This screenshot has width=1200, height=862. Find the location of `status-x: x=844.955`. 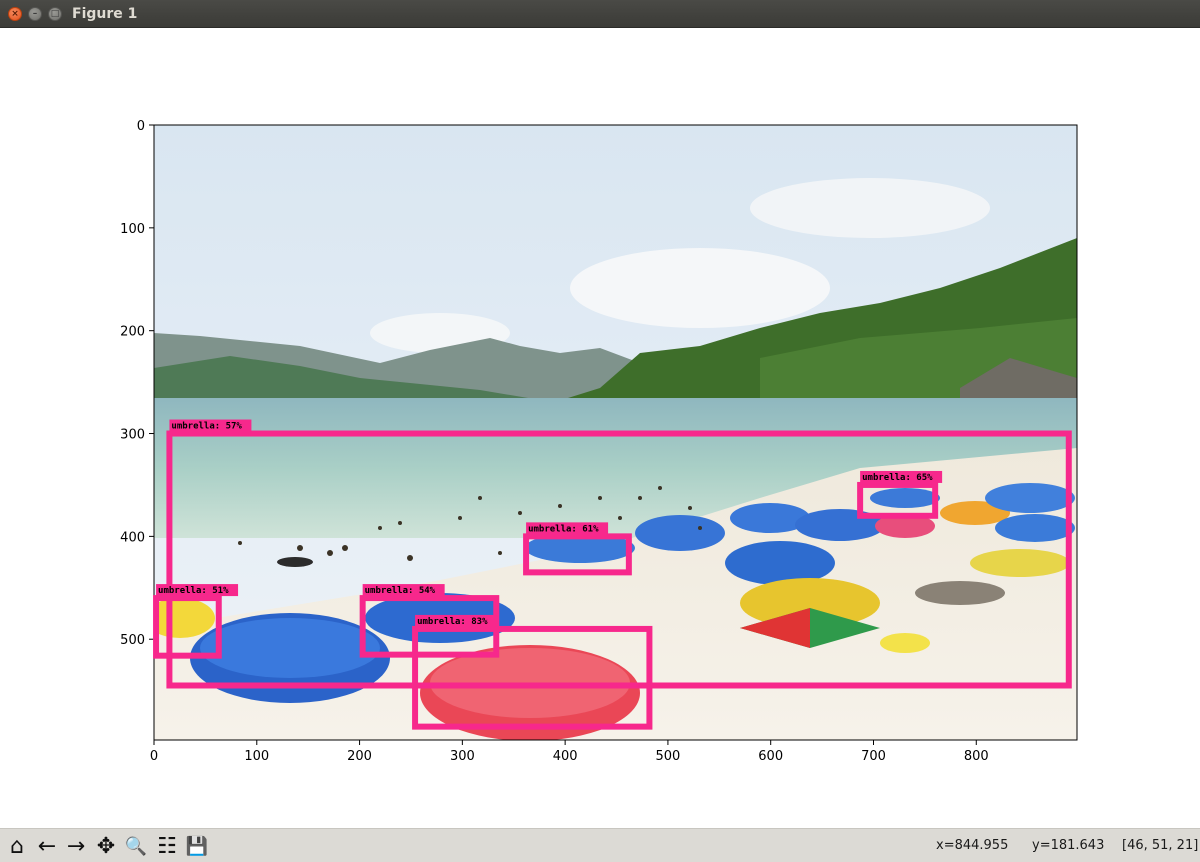

status-x: x=844.955 is located at coordinates (972, 845).